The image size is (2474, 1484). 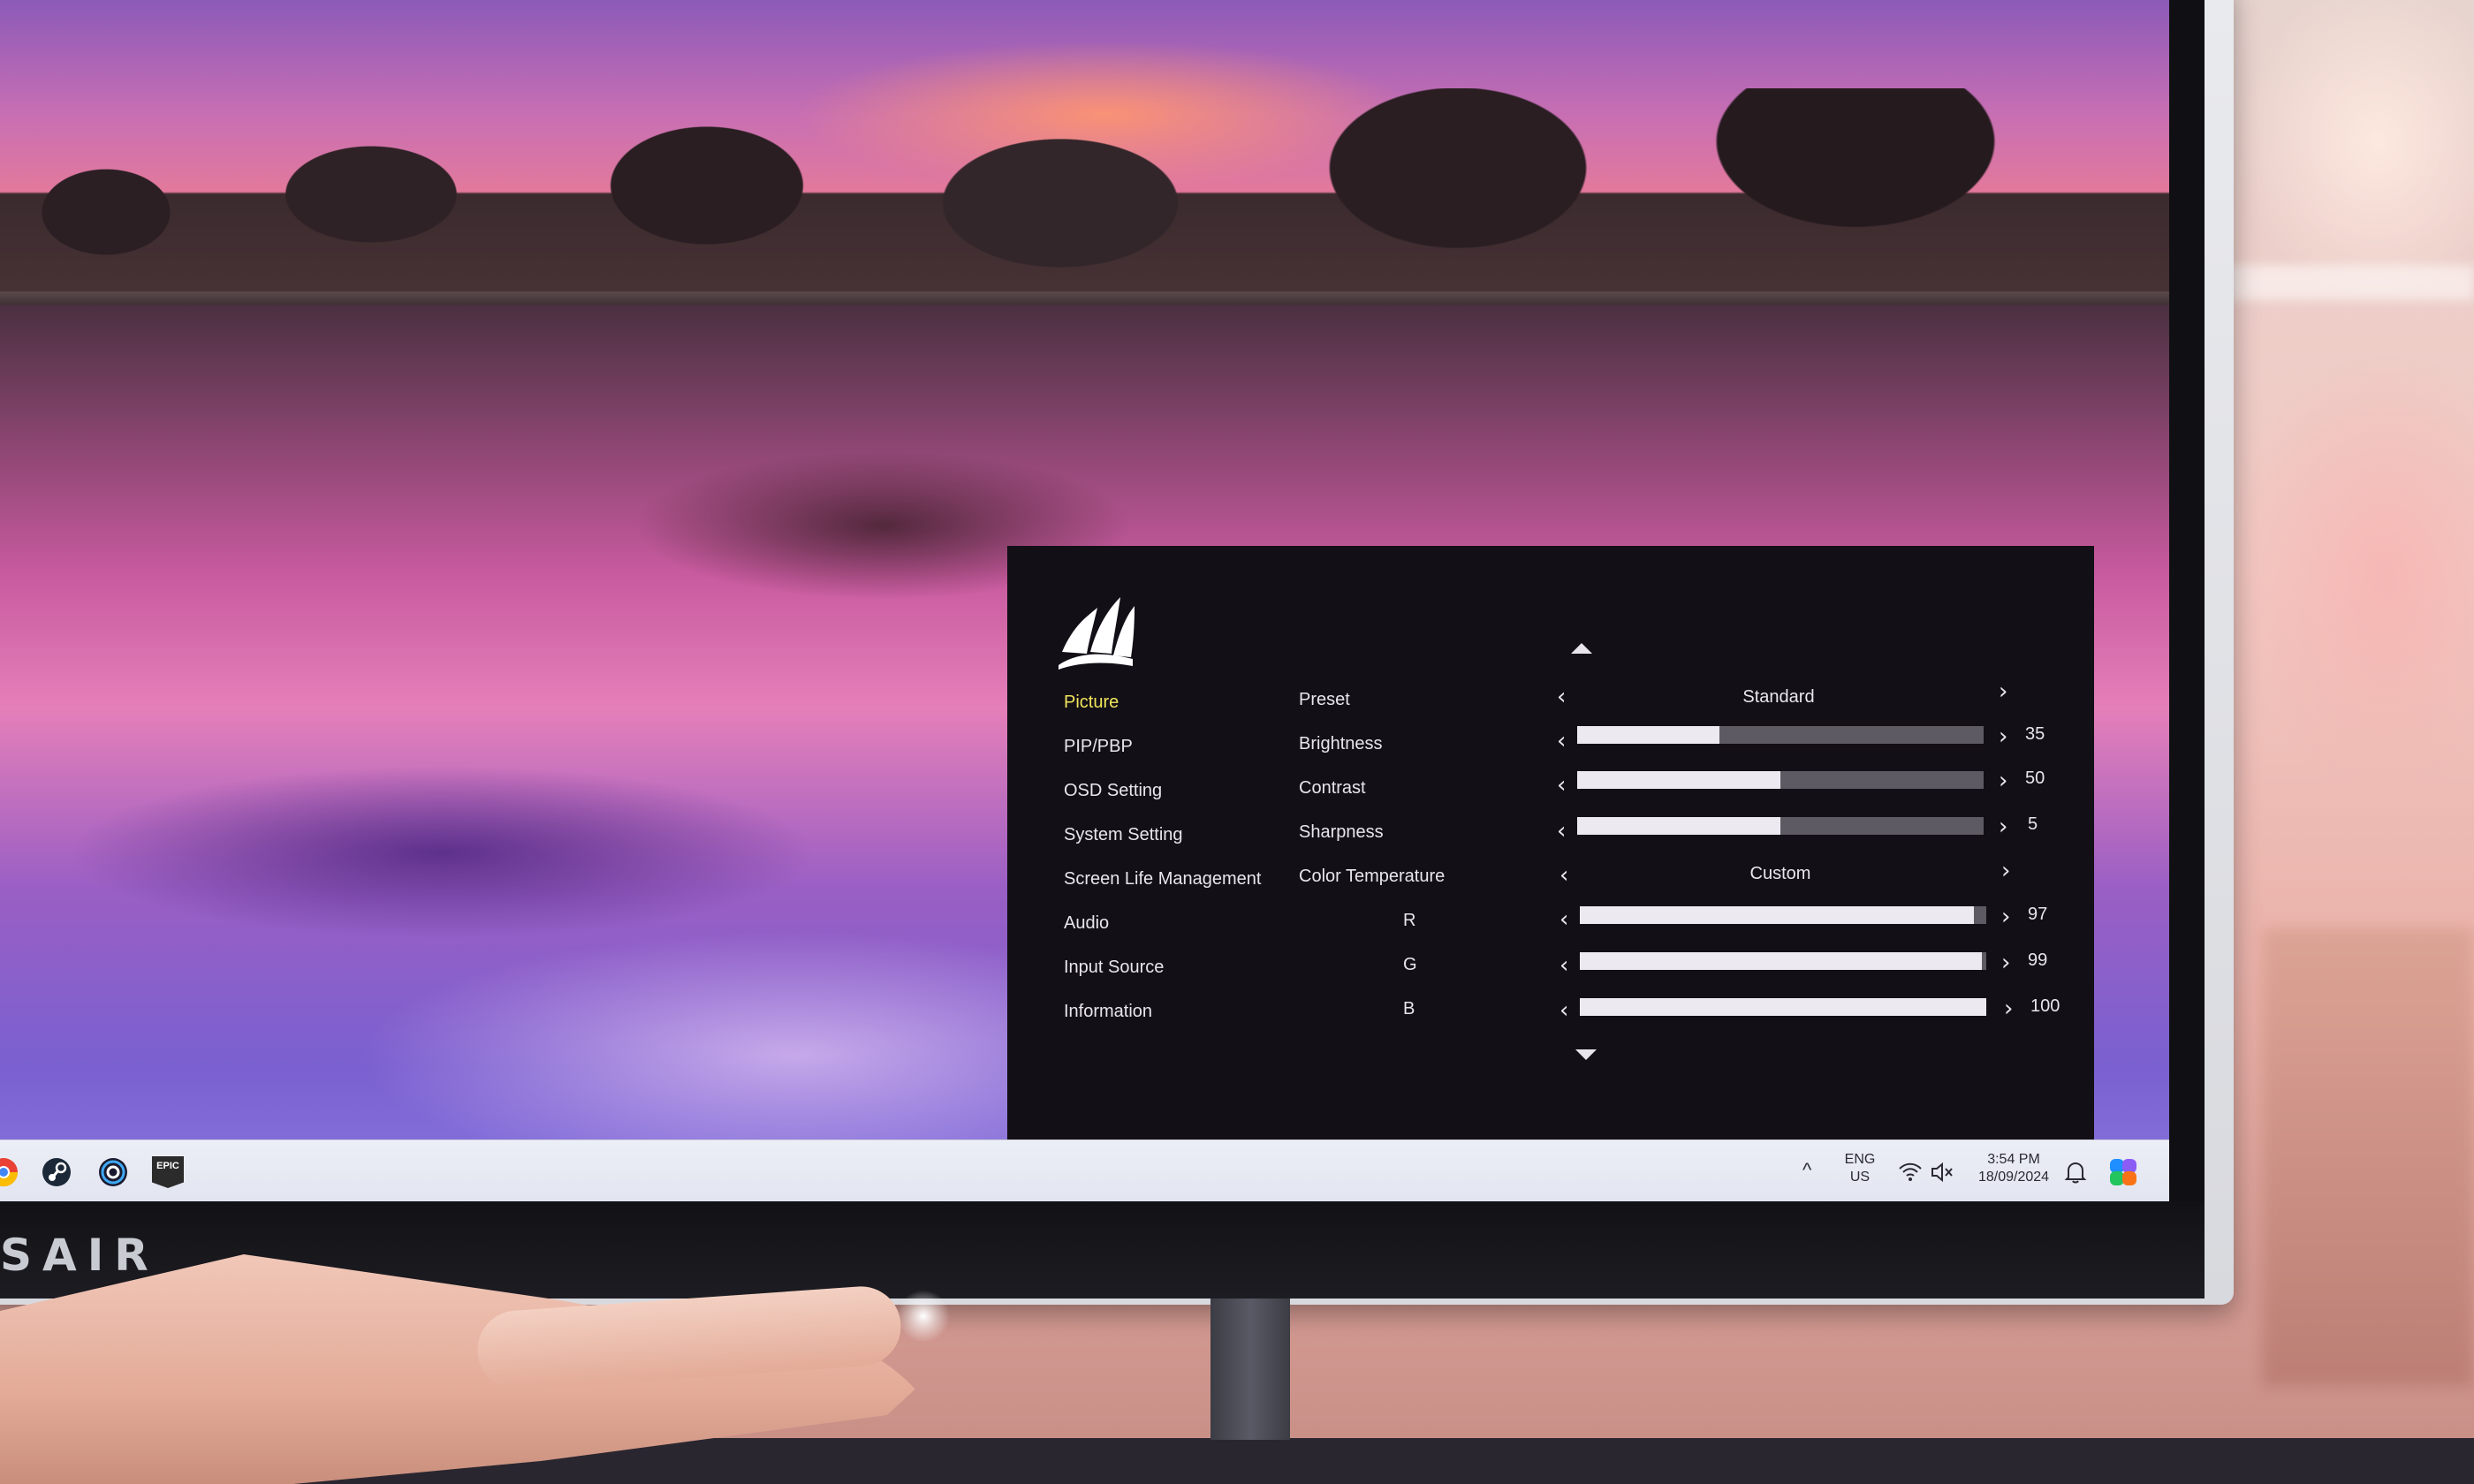 What do you see at coordinates (1678, 826) in the screenshot?
I see `sharpness-slider-fill` at bounding box center [1678, 826].